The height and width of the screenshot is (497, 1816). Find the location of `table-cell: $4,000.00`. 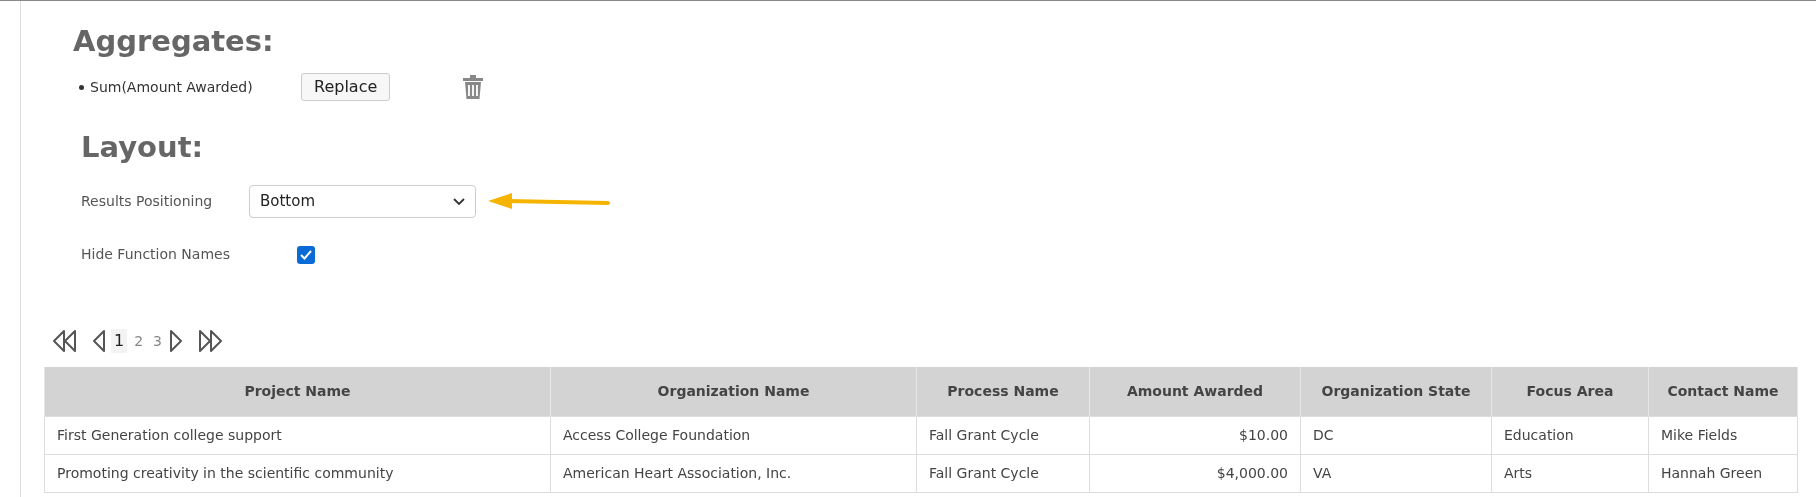

table-cell: $4,000.00 is located at coordinates (1195, 473).